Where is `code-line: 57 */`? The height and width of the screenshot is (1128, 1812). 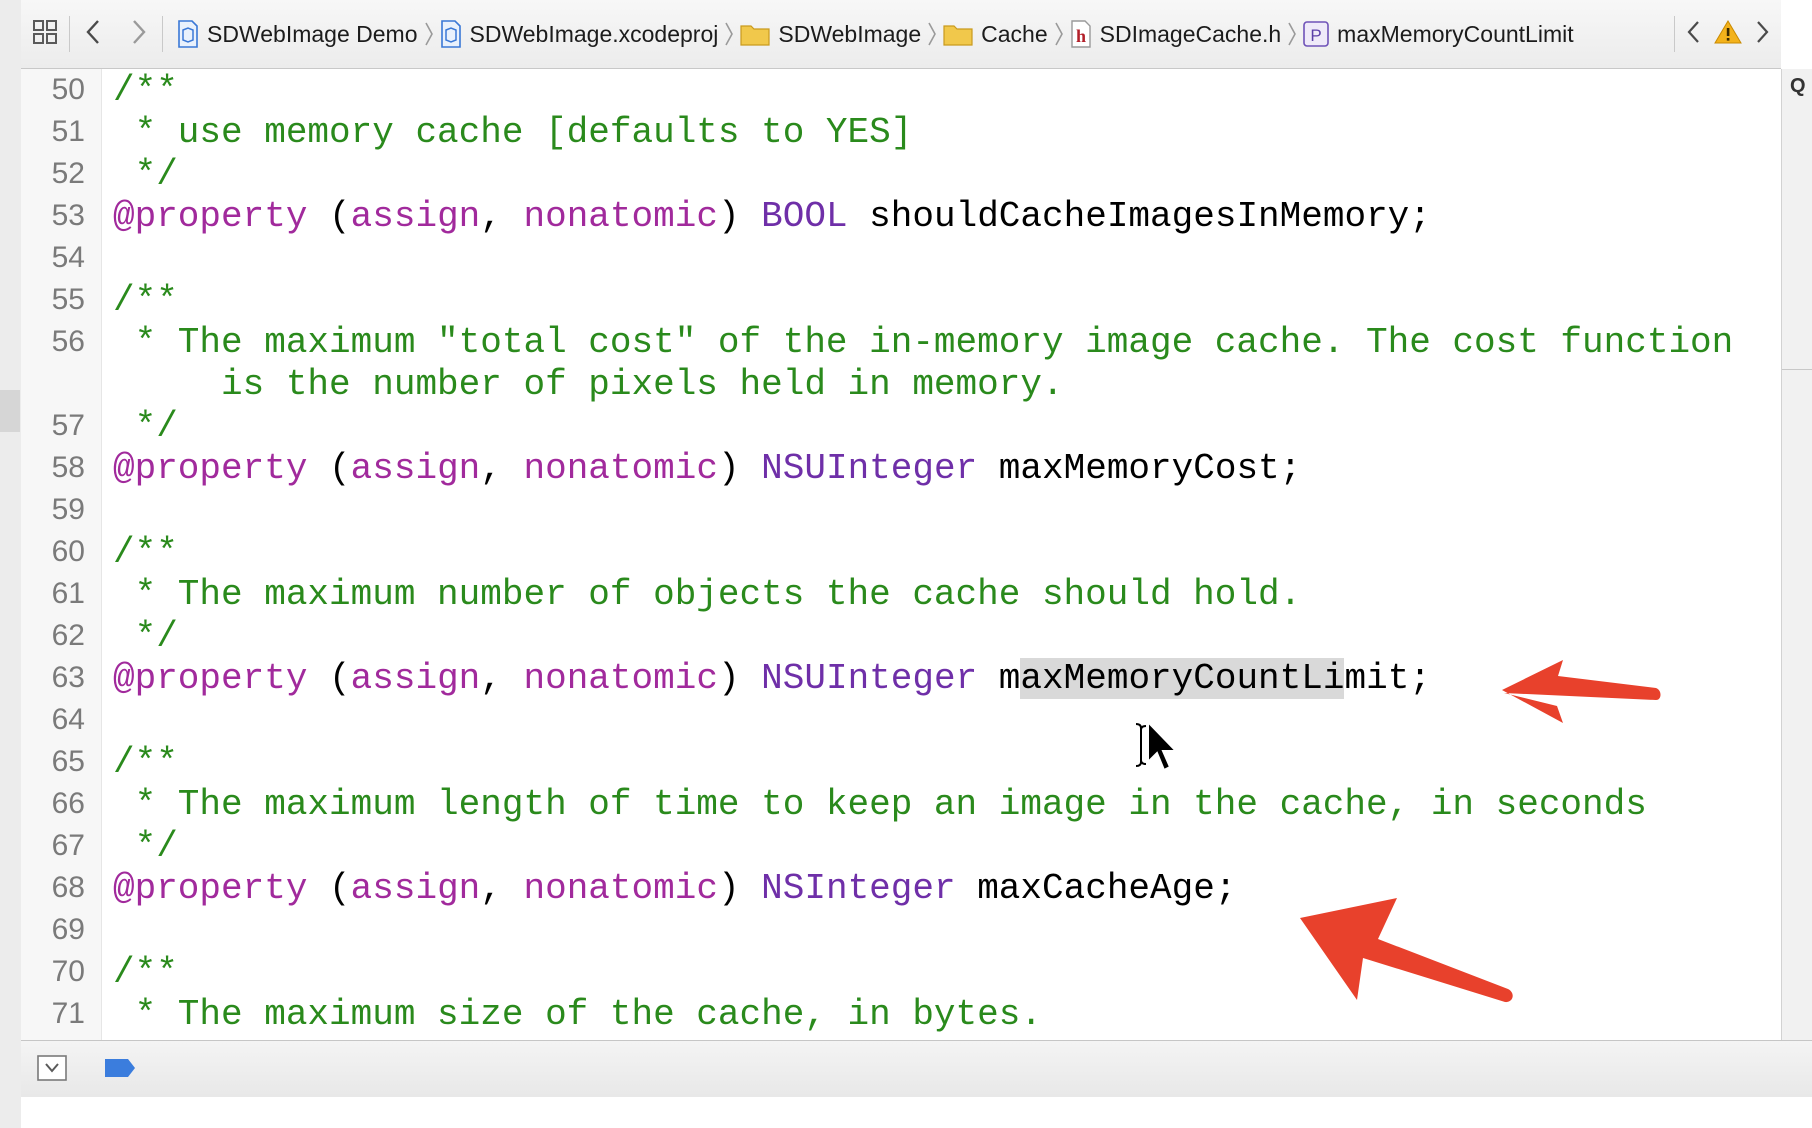
code-line: 57 */ is located at coordinates (99, 426).